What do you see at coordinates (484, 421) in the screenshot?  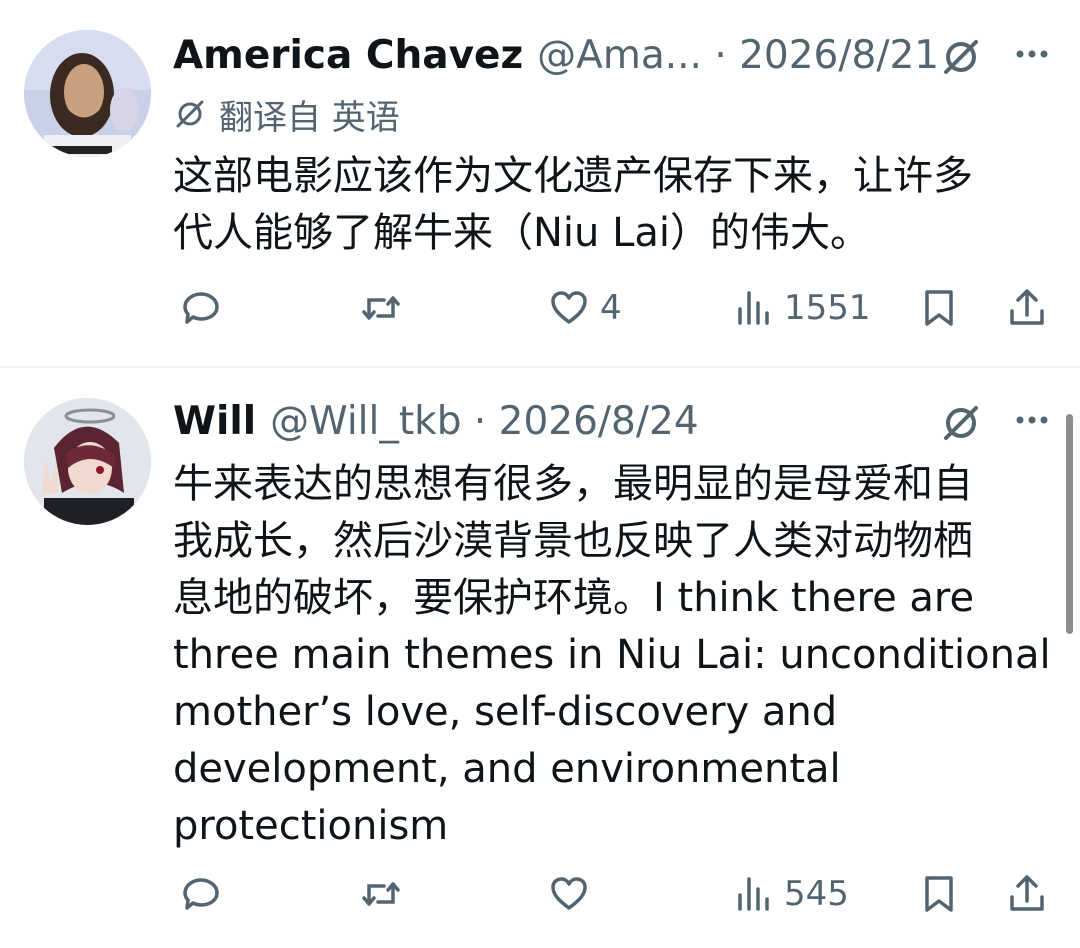 I see `handle-and-date: @Will_tkb · 2026/8/24` at bounding box center [484, 421].